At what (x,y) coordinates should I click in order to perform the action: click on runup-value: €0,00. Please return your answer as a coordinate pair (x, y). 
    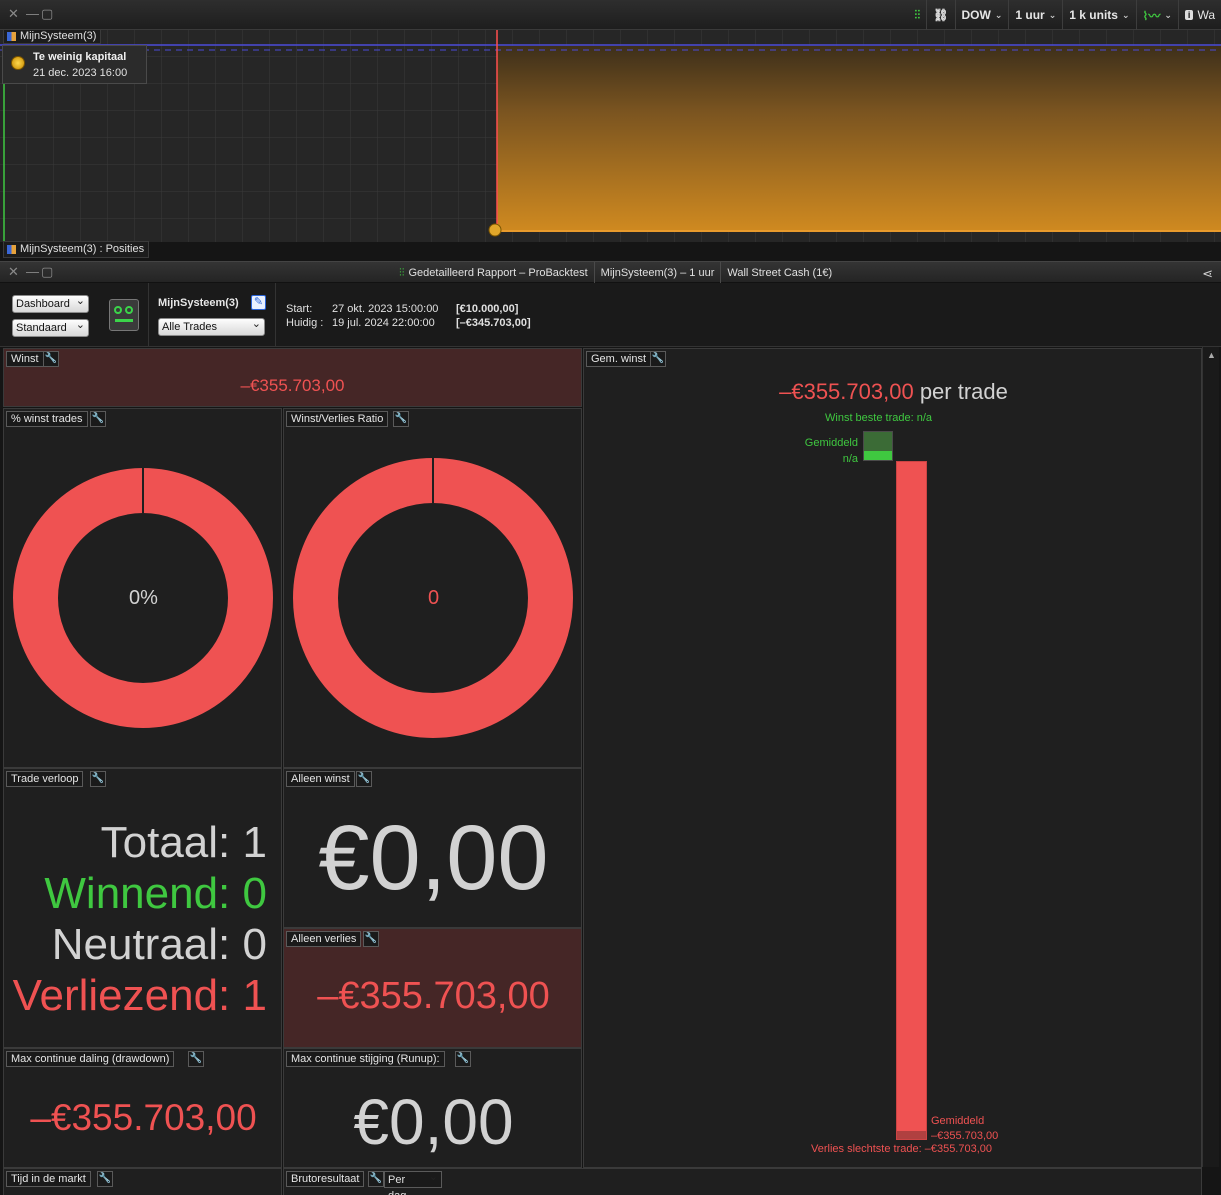
    Looking at the image, I should click on (433, 1122).